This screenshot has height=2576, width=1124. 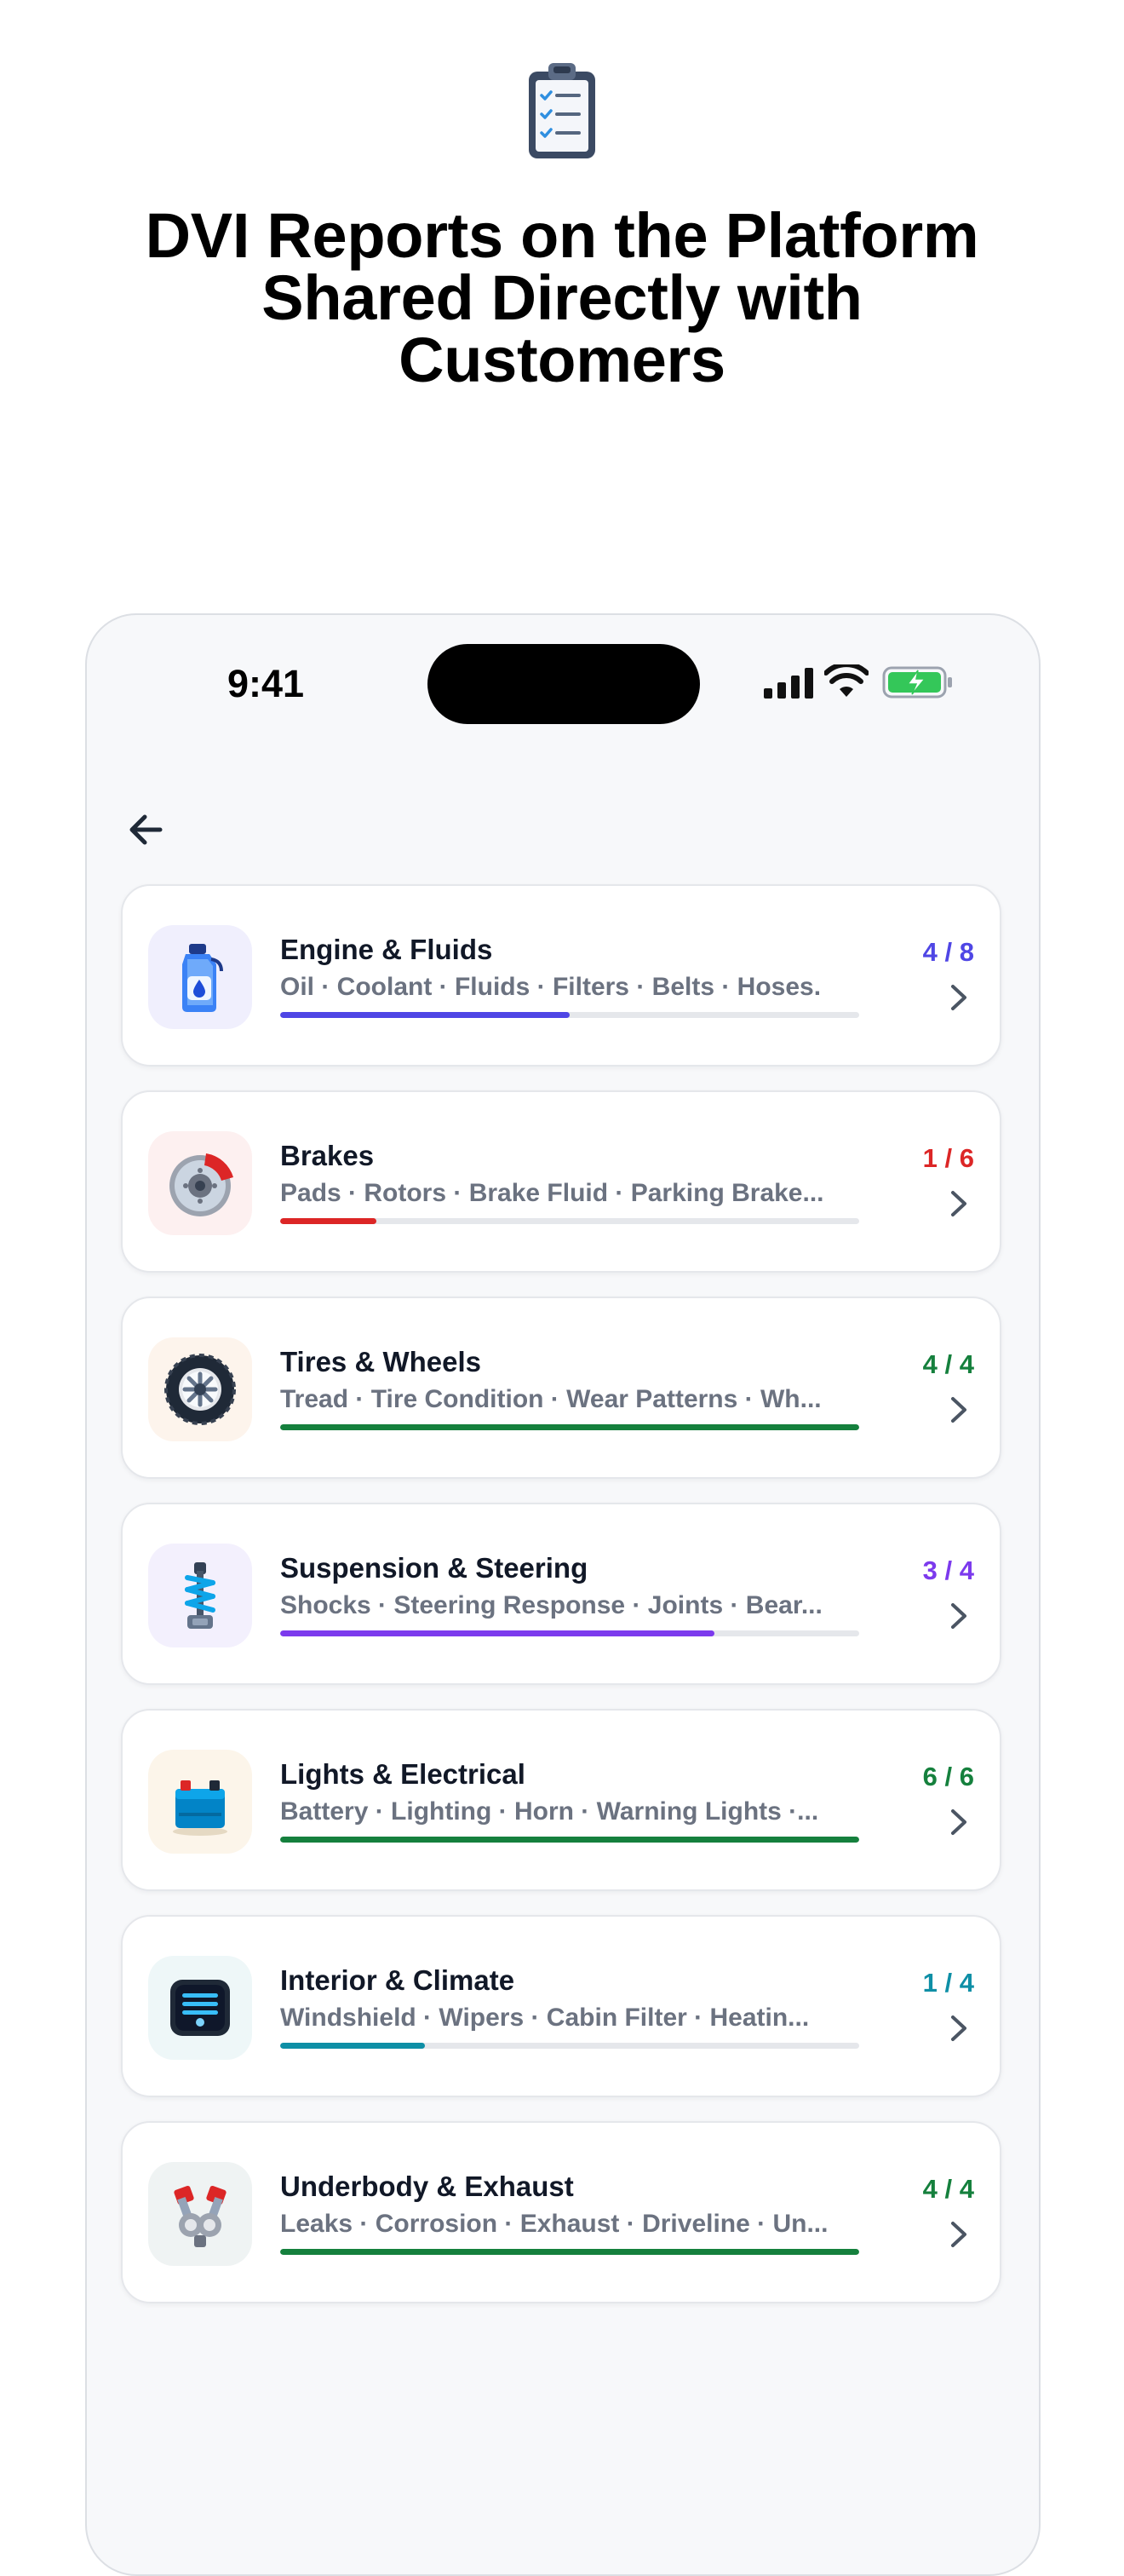 I want to click on page-title-line-3: Customers, so click(x=562, y=360).